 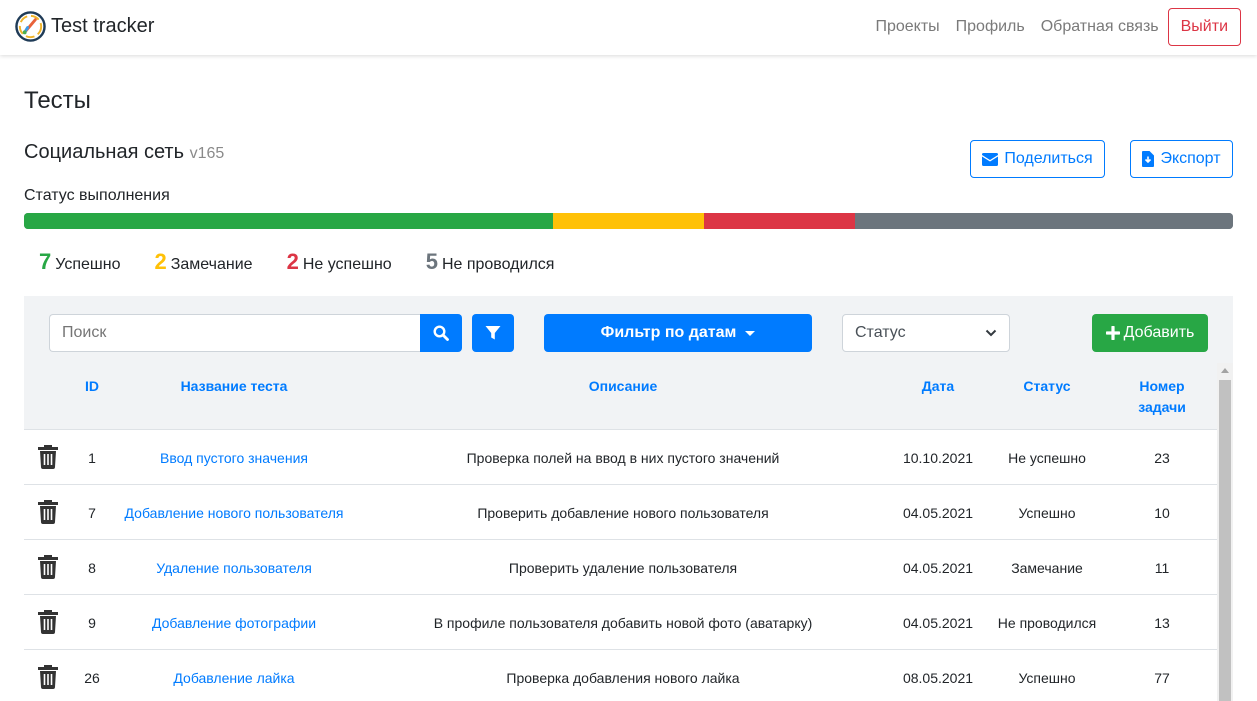 What do you see at coordinates (1225, 370) in the screenshot?
I see `scroll-up-arrow-icon` at bounding box center [1225, 370].